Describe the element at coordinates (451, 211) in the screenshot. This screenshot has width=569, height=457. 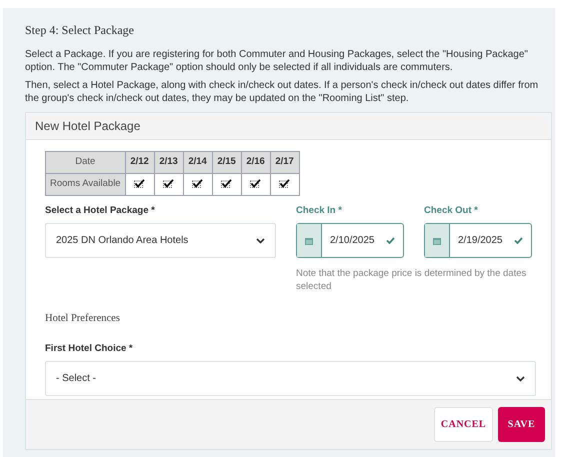
I see `field-label: Check Out *` at that location.